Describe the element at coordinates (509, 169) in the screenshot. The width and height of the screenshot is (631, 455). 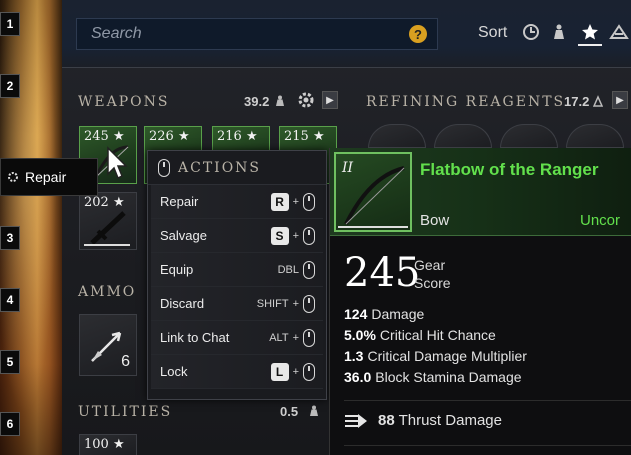
I see `item-name: Flatbow of the Ranger` at that location.